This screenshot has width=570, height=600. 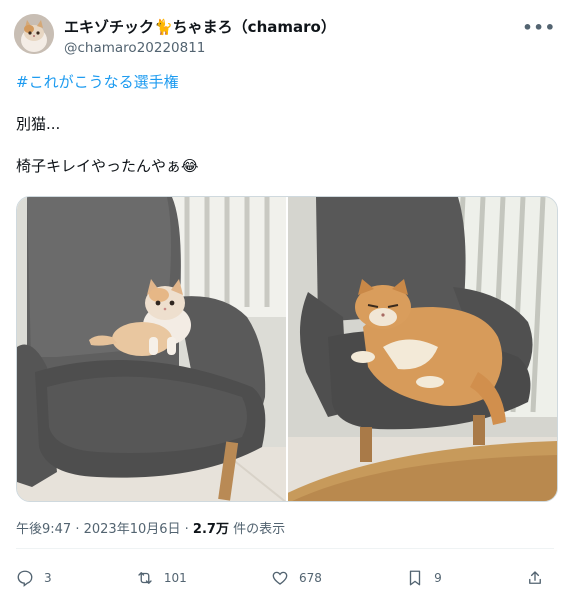 I want to click on bookmark-count: 9, so click(x=438, y=578).